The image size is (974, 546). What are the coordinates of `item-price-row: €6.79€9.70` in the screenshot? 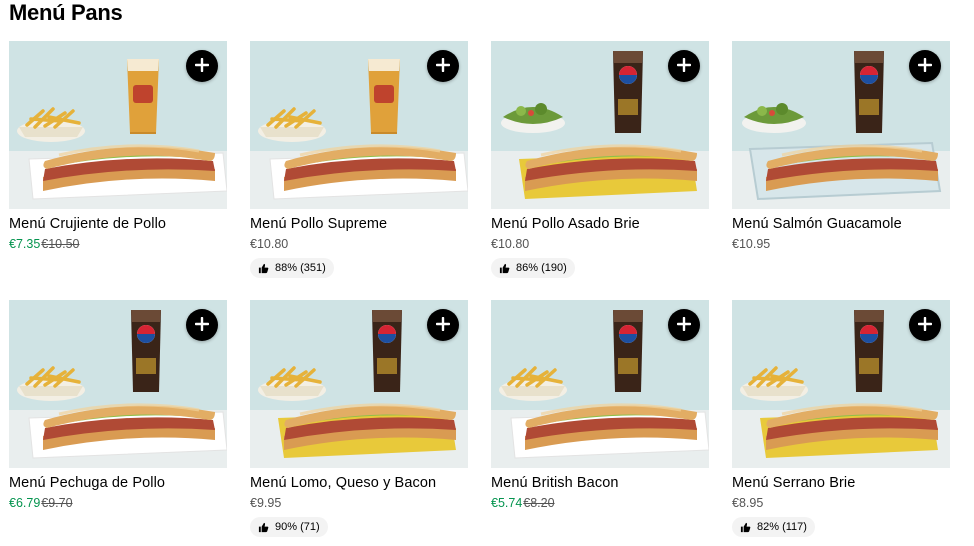 It's located at (118, 503).